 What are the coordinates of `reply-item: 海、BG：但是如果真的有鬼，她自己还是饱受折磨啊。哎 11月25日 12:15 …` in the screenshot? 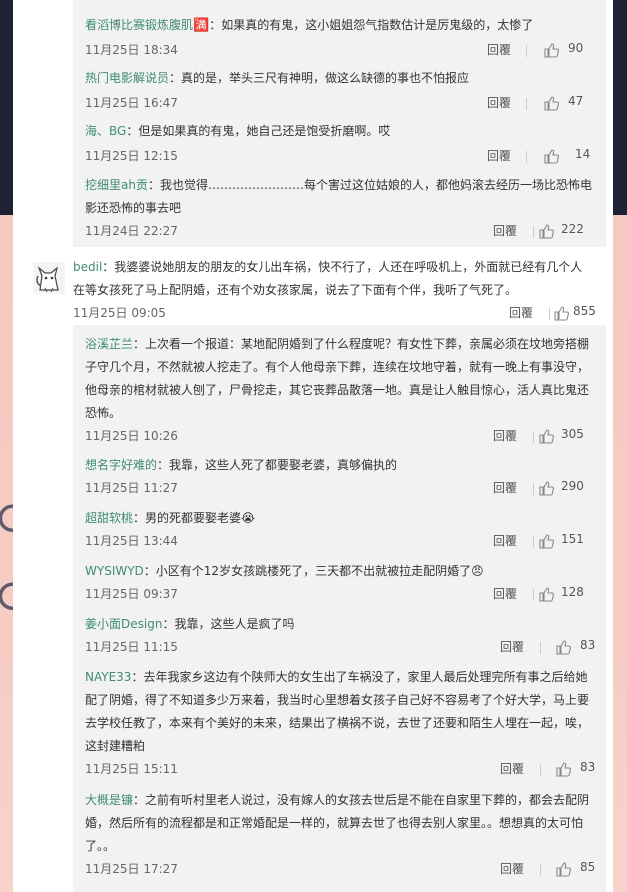 It's located at (339, 142).